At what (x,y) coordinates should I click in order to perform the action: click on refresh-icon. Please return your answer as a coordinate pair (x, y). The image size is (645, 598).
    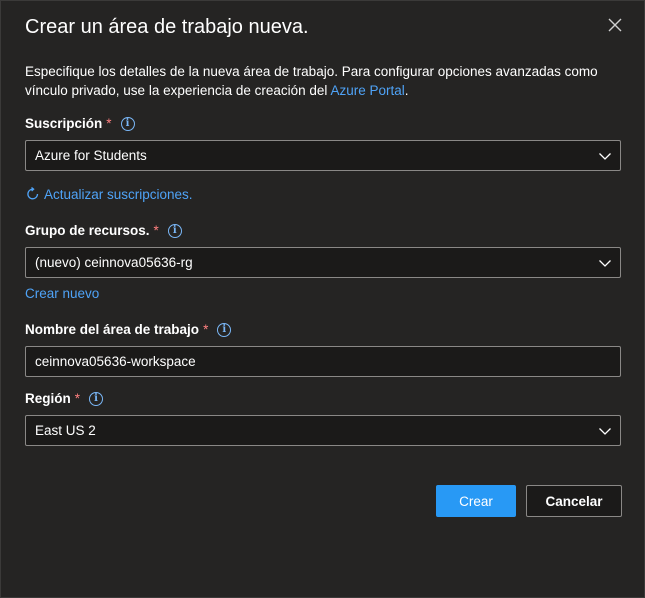
    Looking at the image, I should click on (33, 193).